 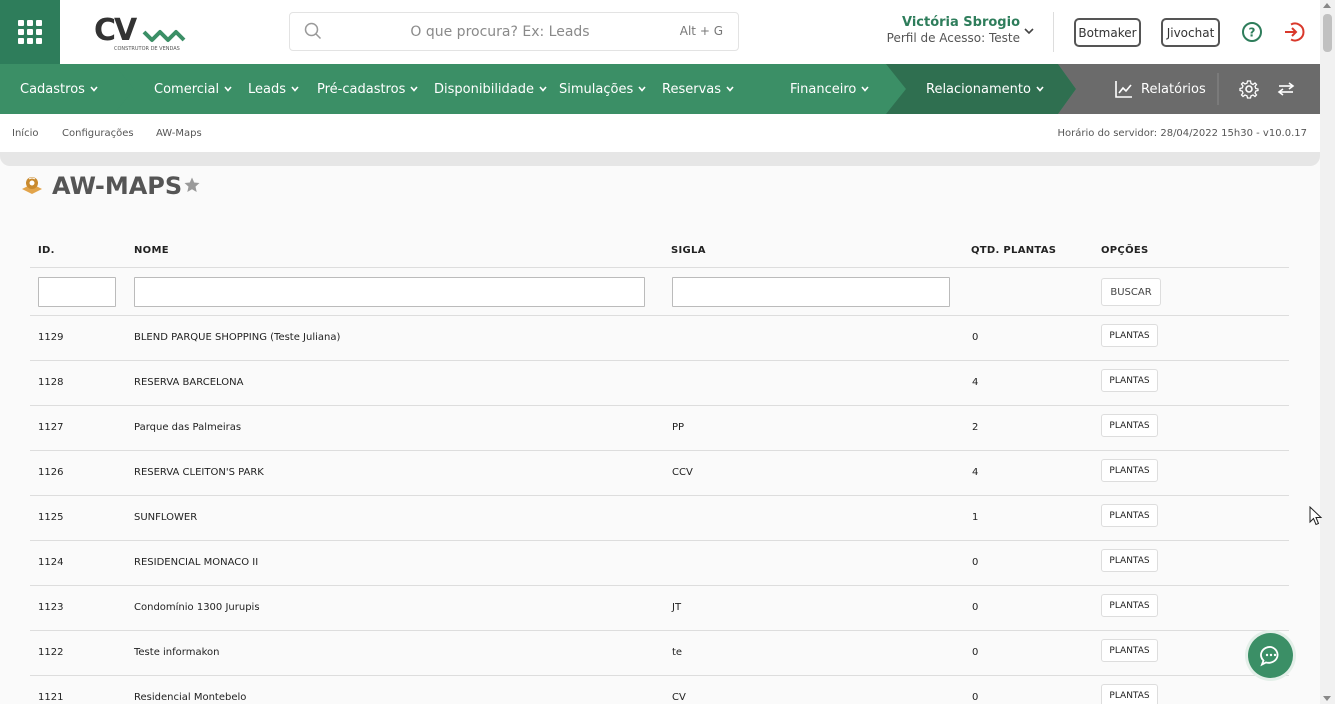 What do you see at coordinates (51, 427) in the screenshot?
I see `cell-id: 1127` at bounding box center [51, 427].